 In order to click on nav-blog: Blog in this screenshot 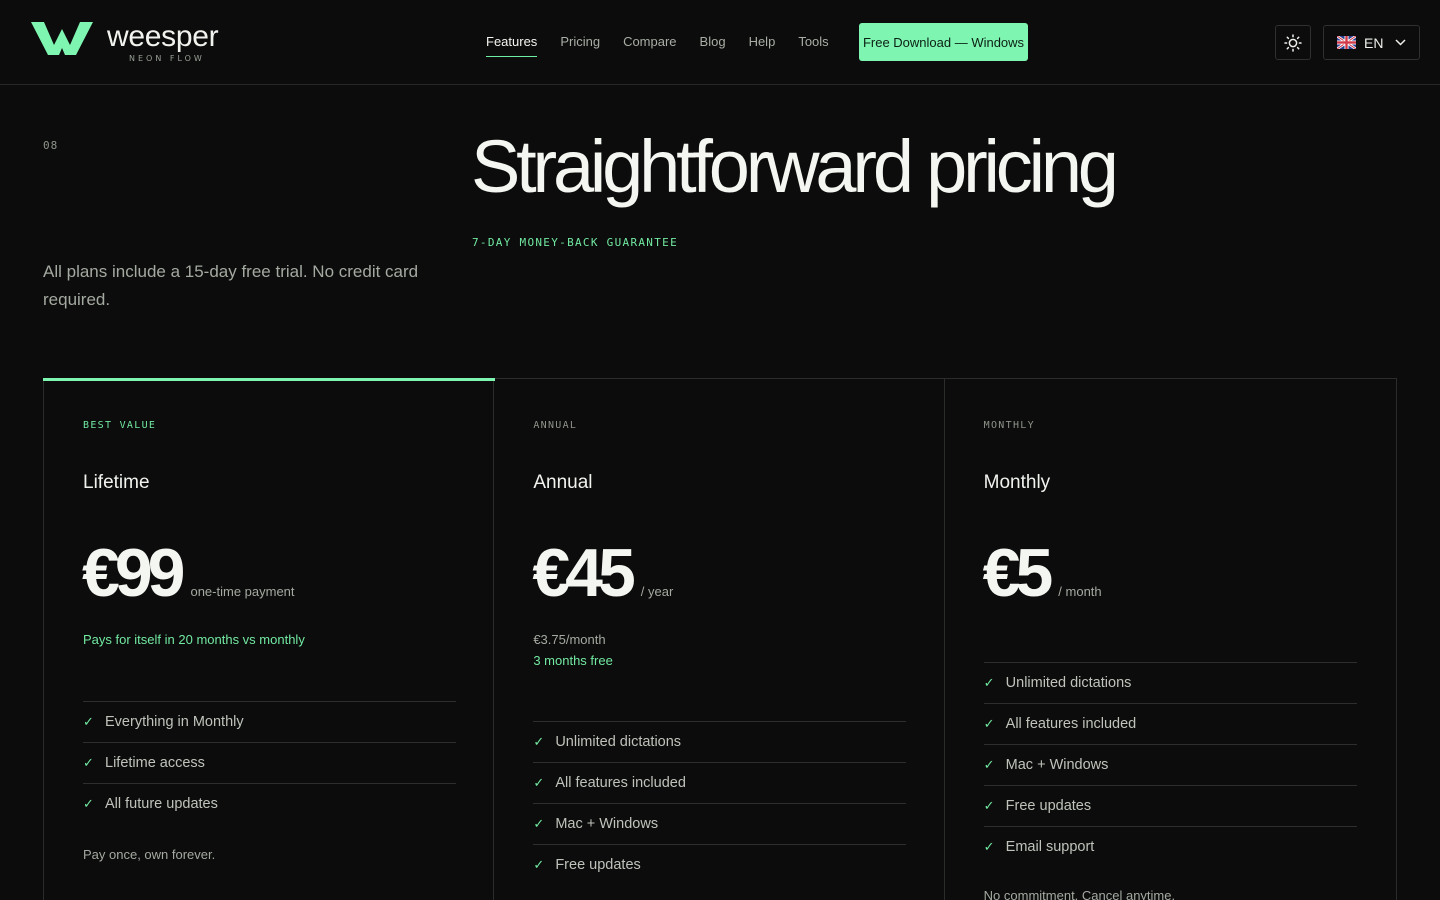, I will do `click(713, 42)`.